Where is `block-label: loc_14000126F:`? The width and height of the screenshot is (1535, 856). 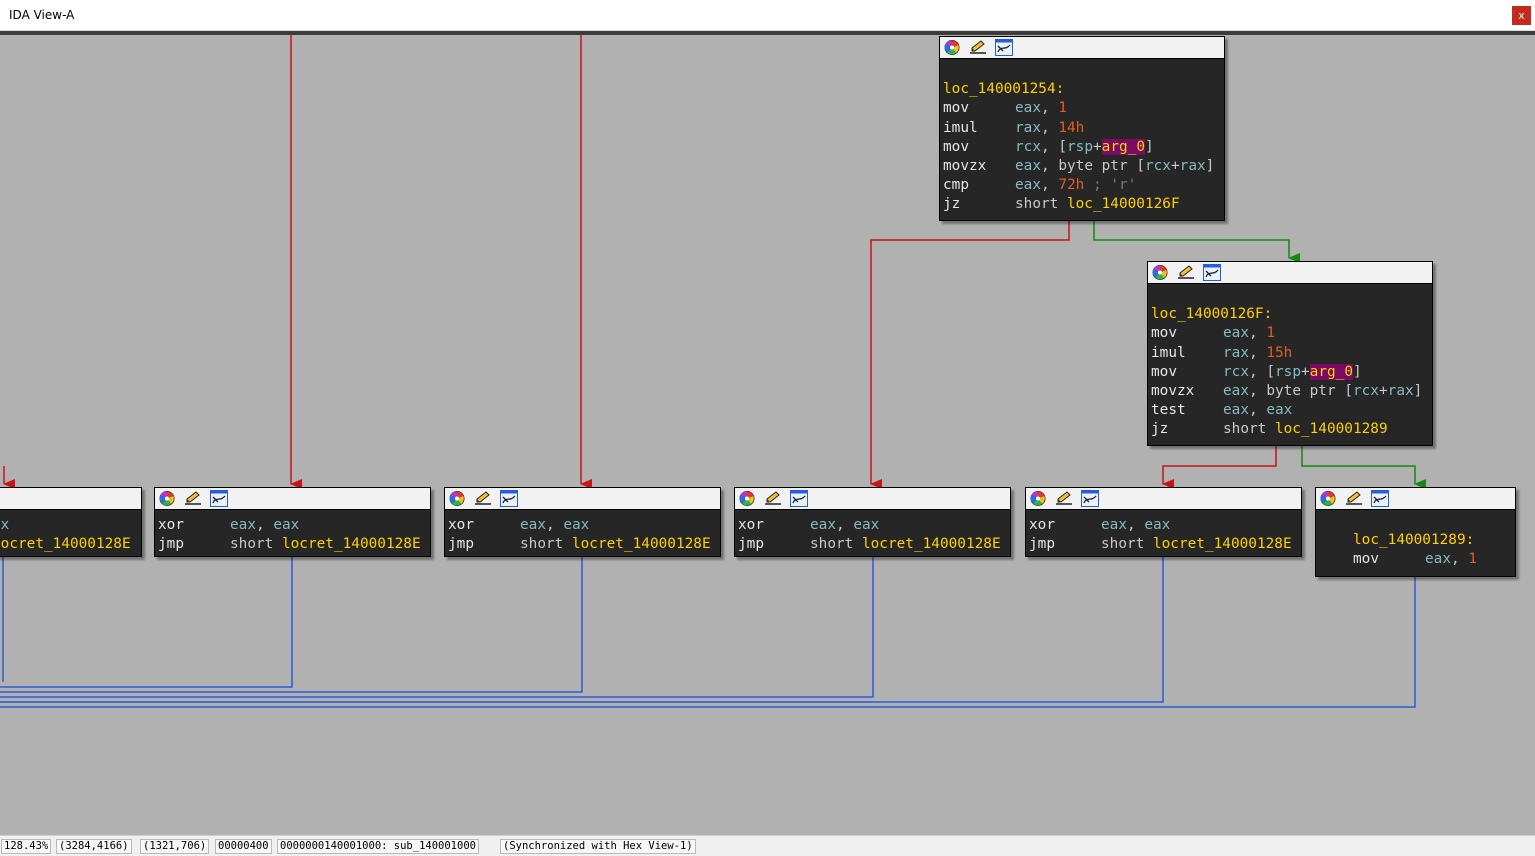 block-label: loc_14000126F: is located at coordinates (1291, 314).